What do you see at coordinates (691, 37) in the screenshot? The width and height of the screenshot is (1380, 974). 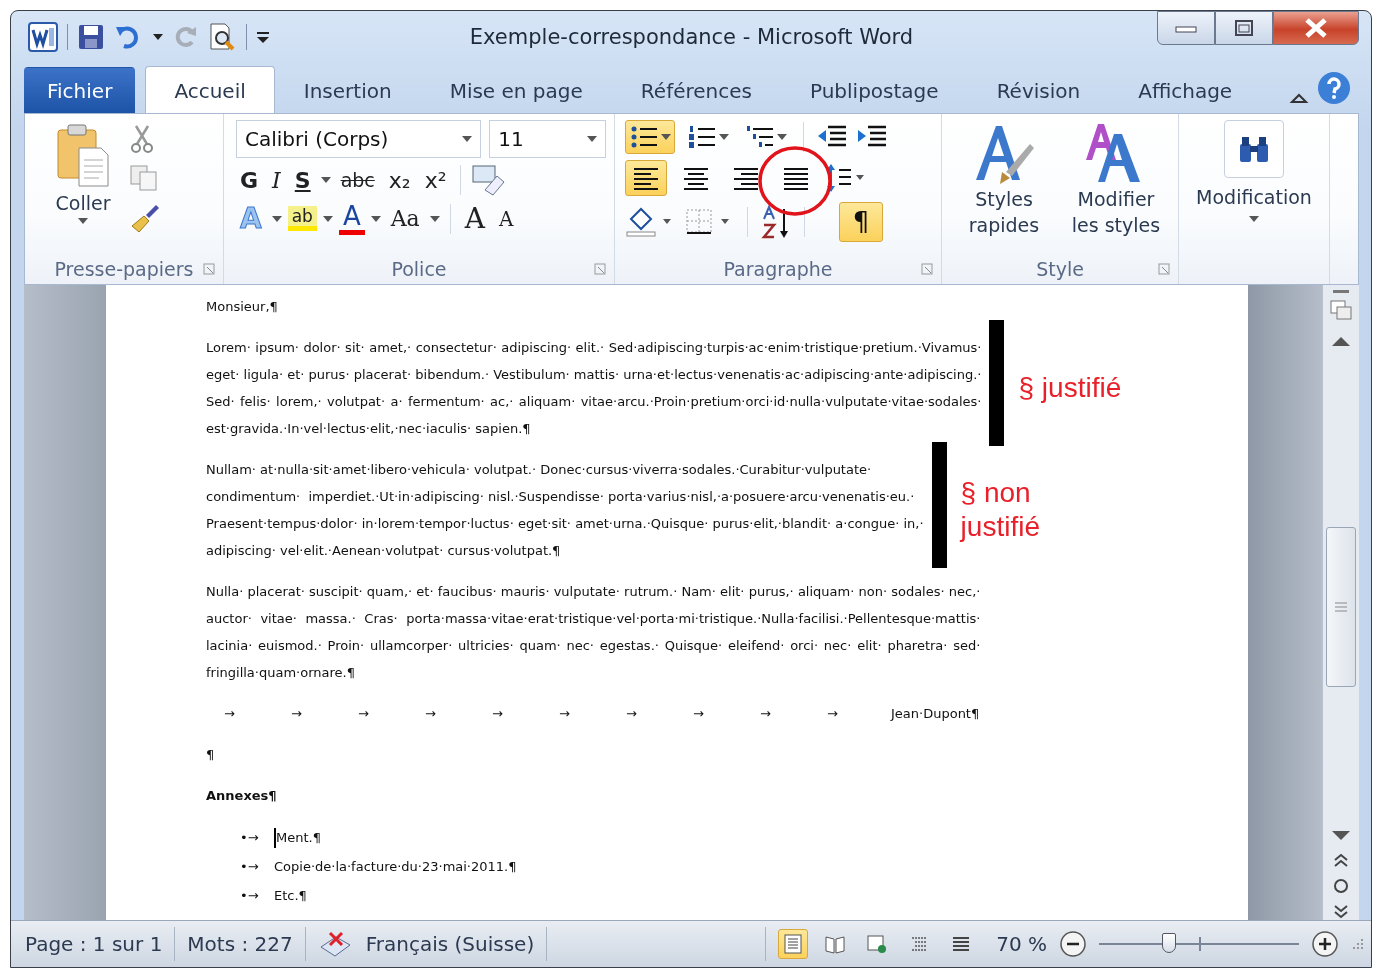 I see `window-title: Exemple-correspondance - Microsoft Word` at bounding box center [691, 37].